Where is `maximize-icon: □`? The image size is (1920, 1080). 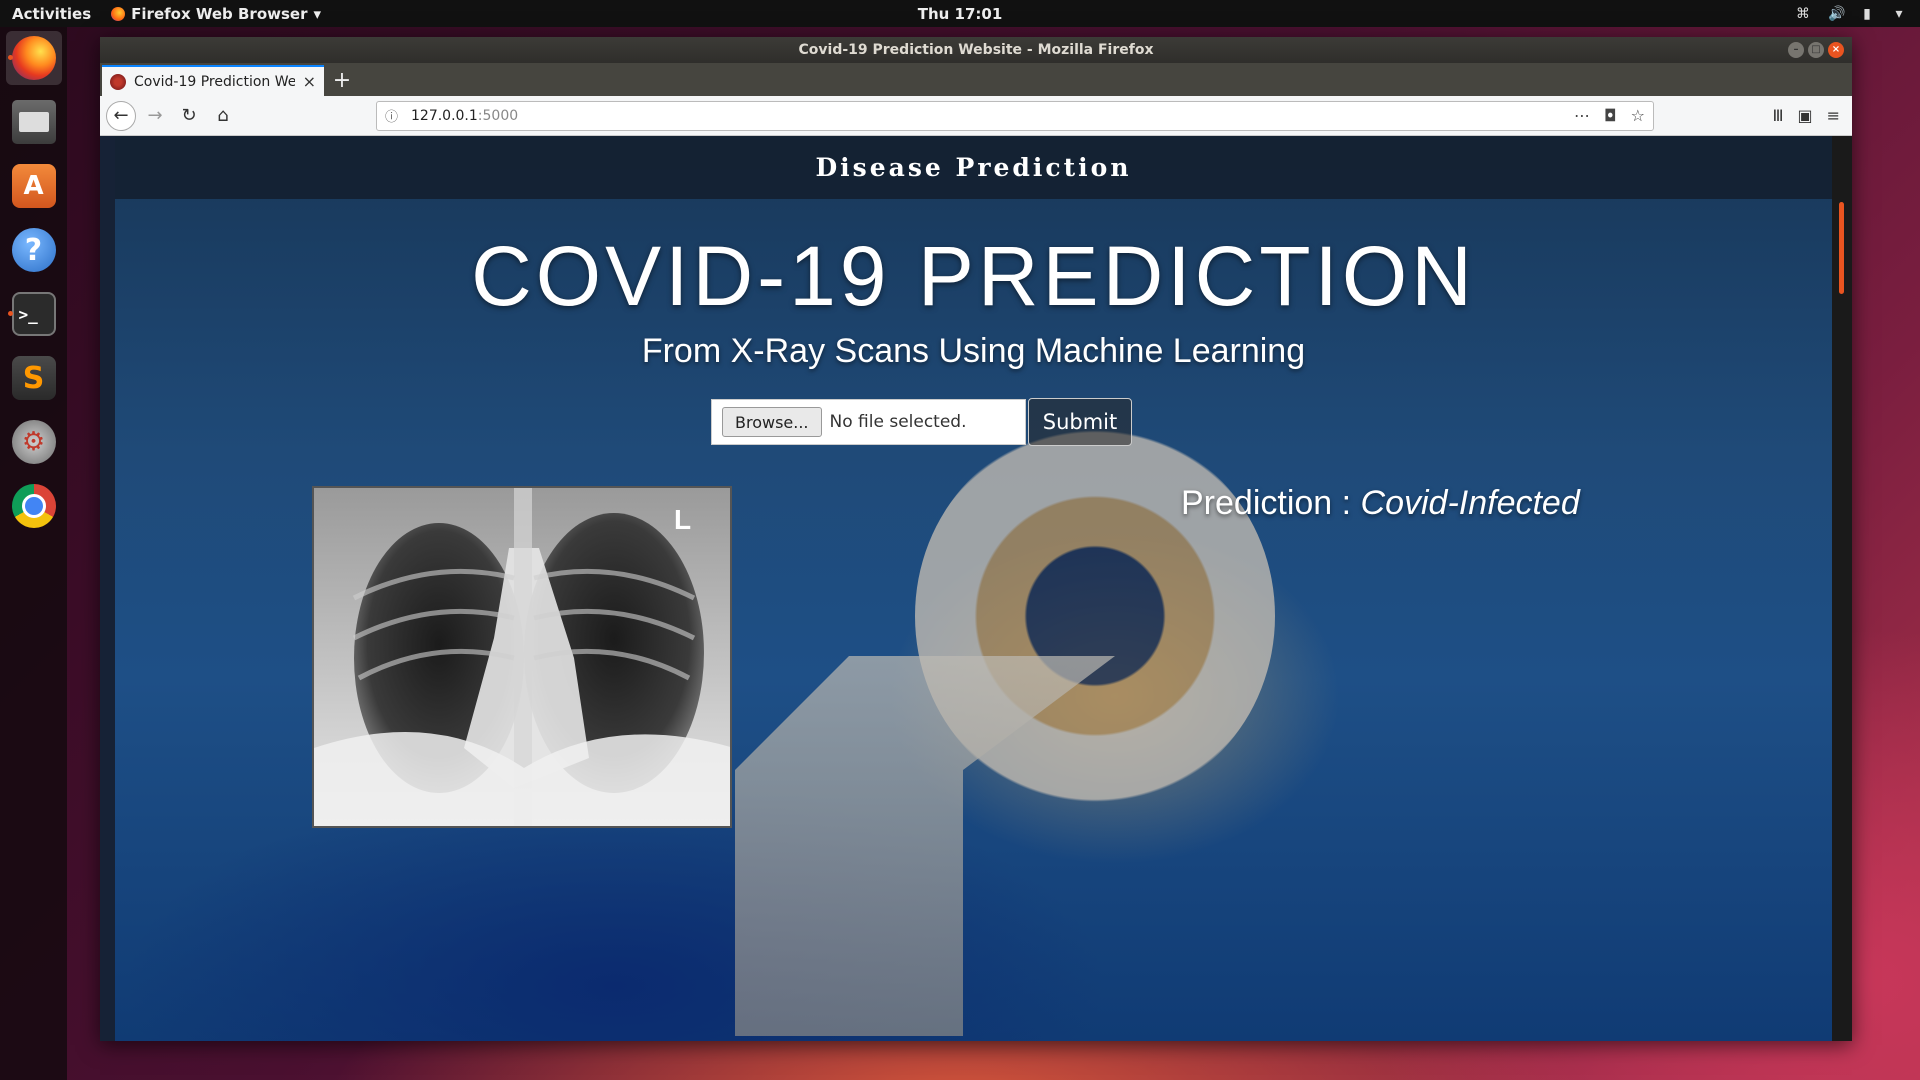 maximize-icon: □ is located at coordinates (1816, 50).